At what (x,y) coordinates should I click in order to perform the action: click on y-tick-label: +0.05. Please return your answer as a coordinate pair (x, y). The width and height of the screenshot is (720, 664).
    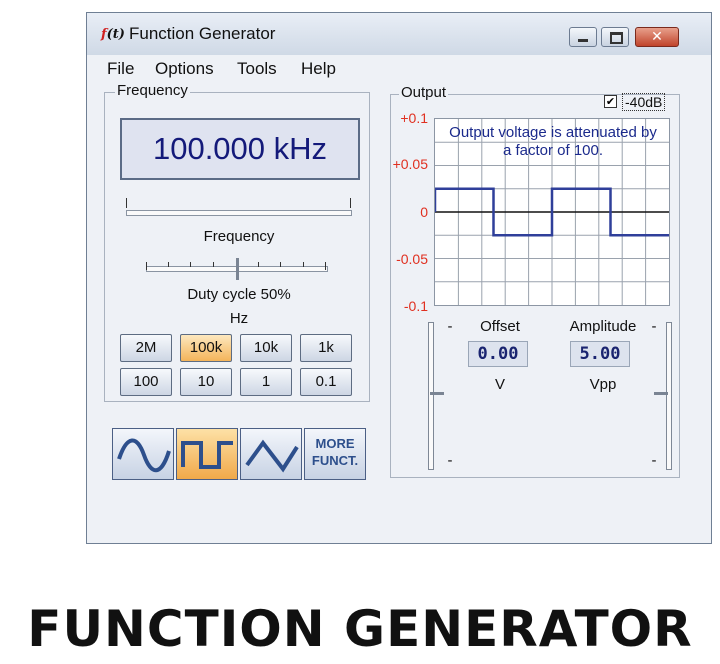
    Looking at the image, I should click on (410, 164).